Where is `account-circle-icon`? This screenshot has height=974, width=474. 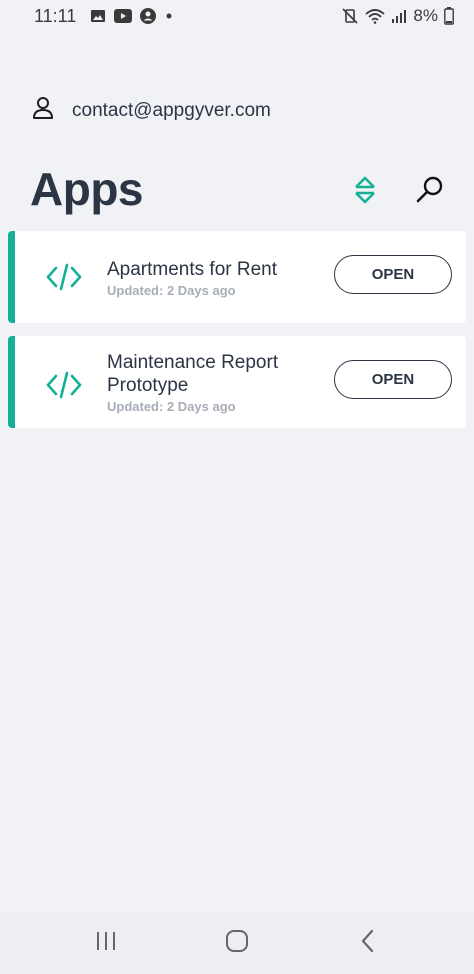 account-circle-icon is located at coordinates (148, 16).